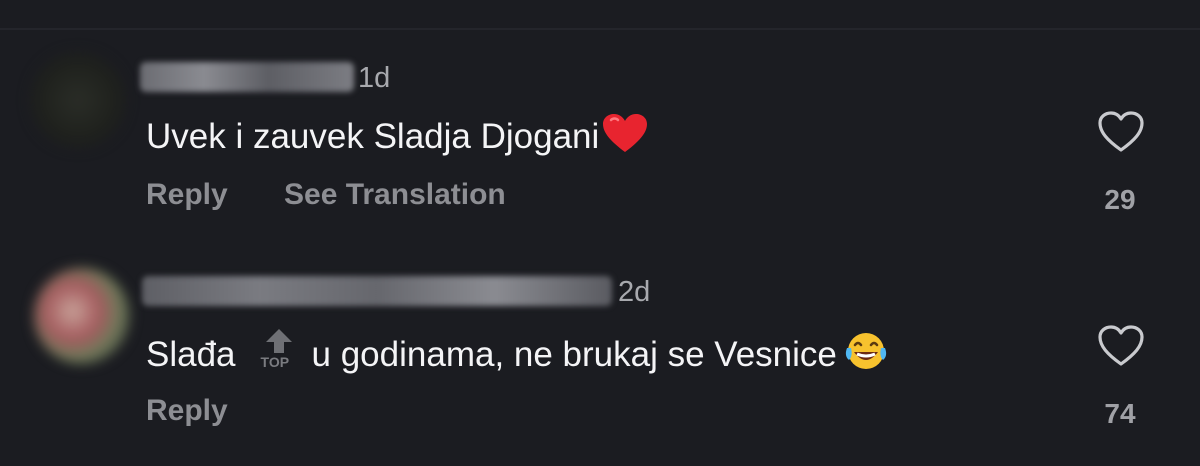  Describe the element at coordinates (866, 355) in the screenshot. I see `face-with-tears-of-joy-emoji-icon` at that location.